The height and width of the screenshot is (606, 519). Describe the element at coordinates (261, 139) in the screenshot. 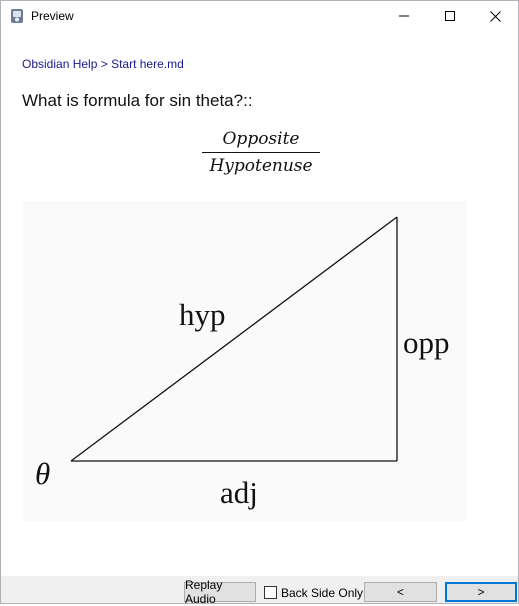

I see `fraction-numerator: Opposite` at that location.